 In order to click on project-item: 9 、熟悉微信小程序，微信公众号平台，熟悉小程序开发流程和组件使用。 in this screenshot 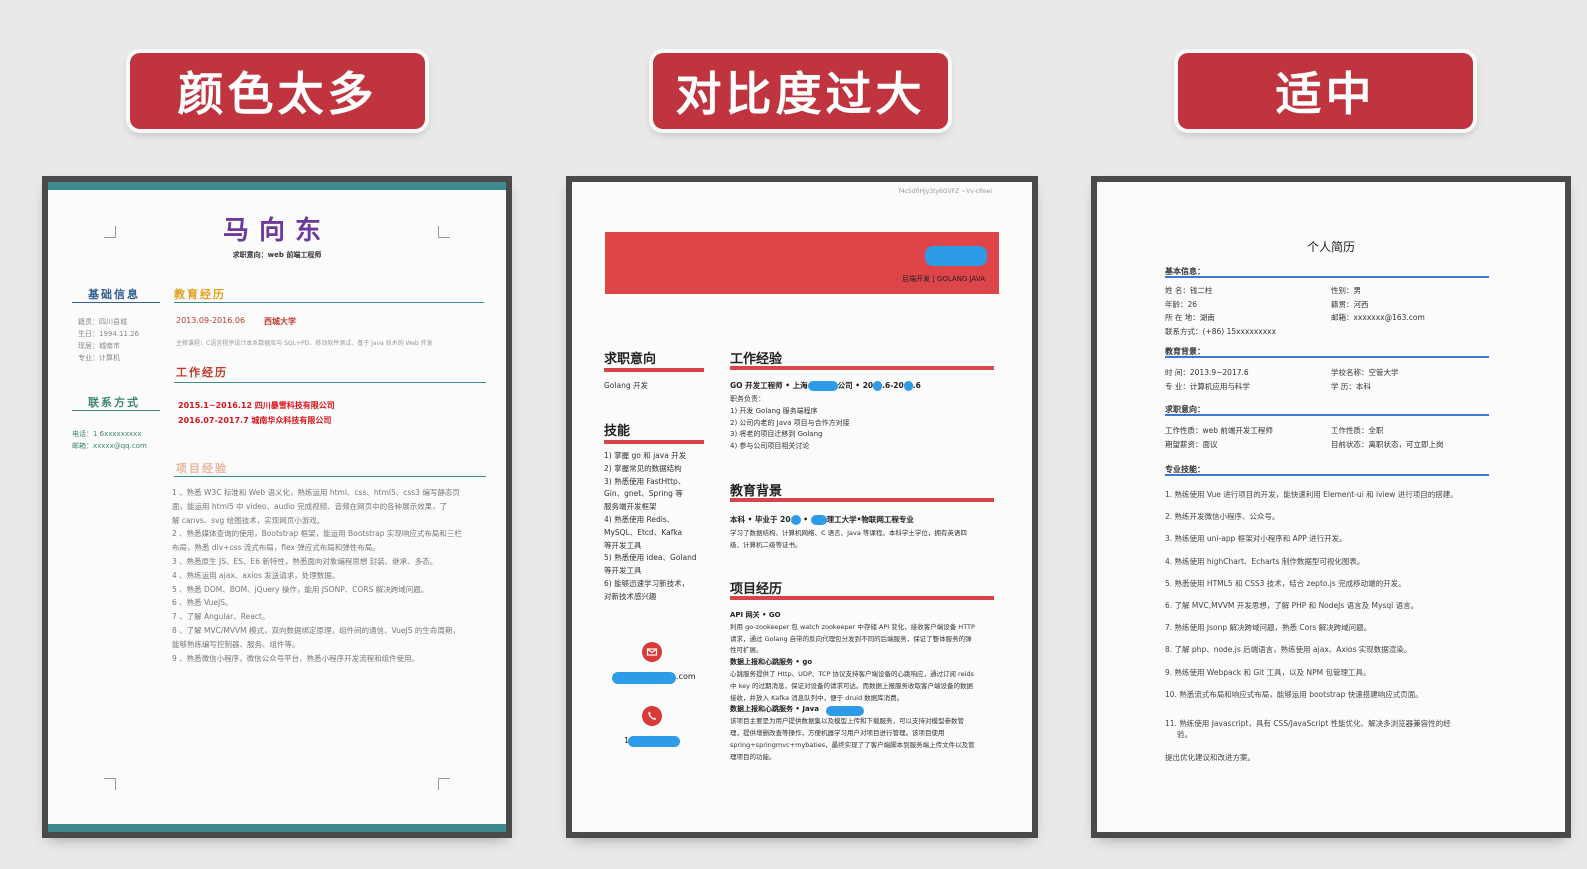, I will do `click(296, 658)`.